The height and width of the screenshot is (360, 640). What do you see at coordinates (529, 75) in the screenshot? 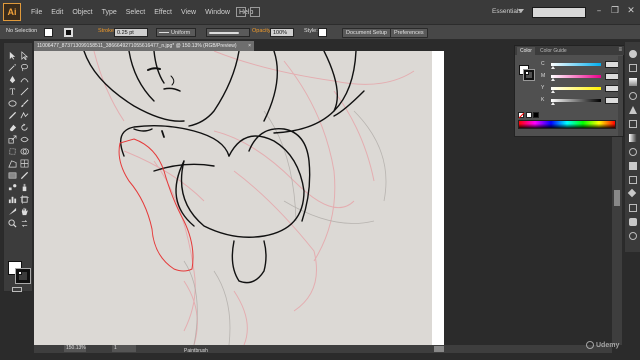
I see `panel-stroke-swatch` at bounding box center [529, 75].